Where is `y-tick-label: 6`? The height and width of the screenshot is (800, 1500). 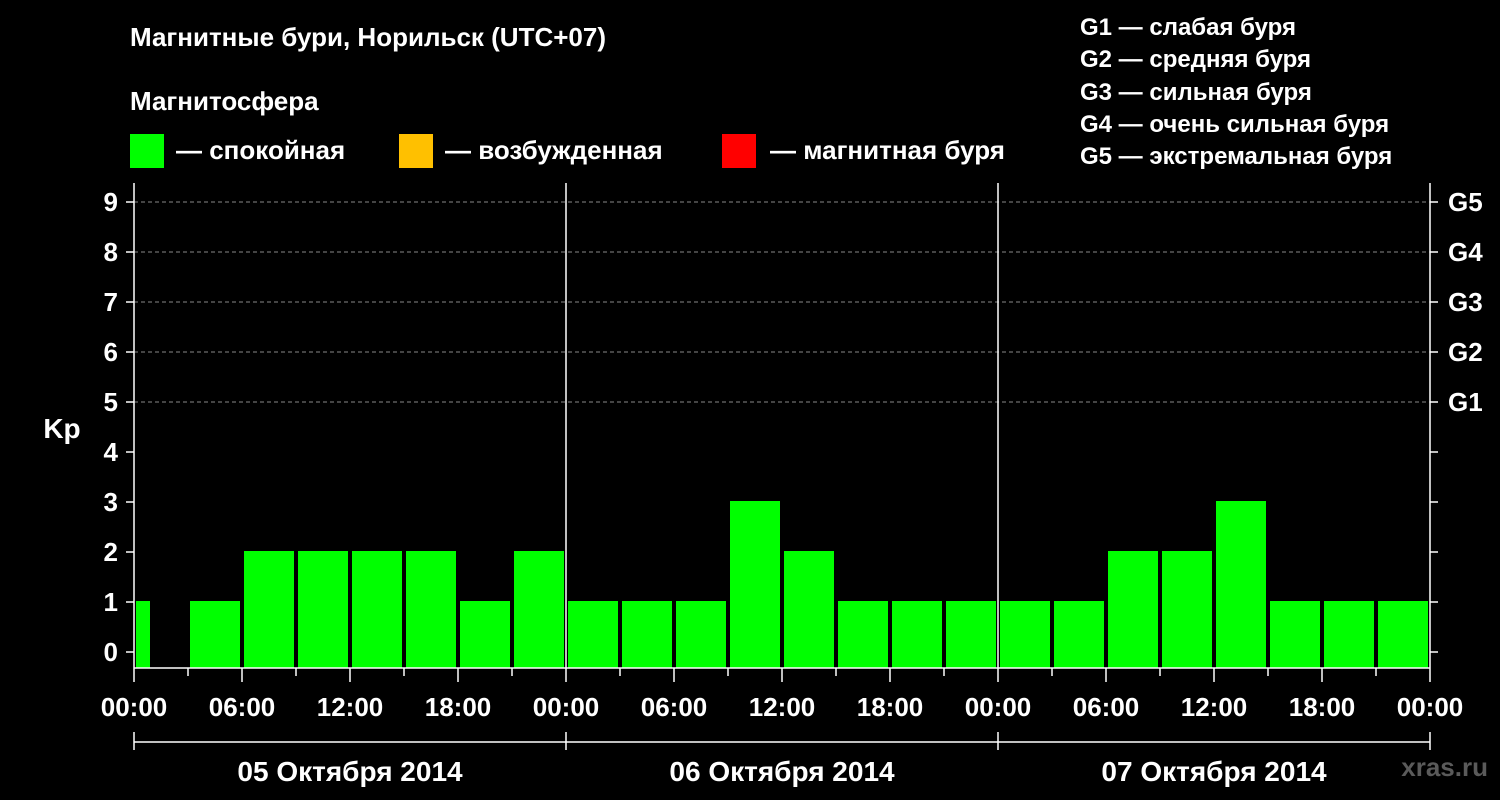 y-tick-label: 6 is located at coordinates (111, 352).